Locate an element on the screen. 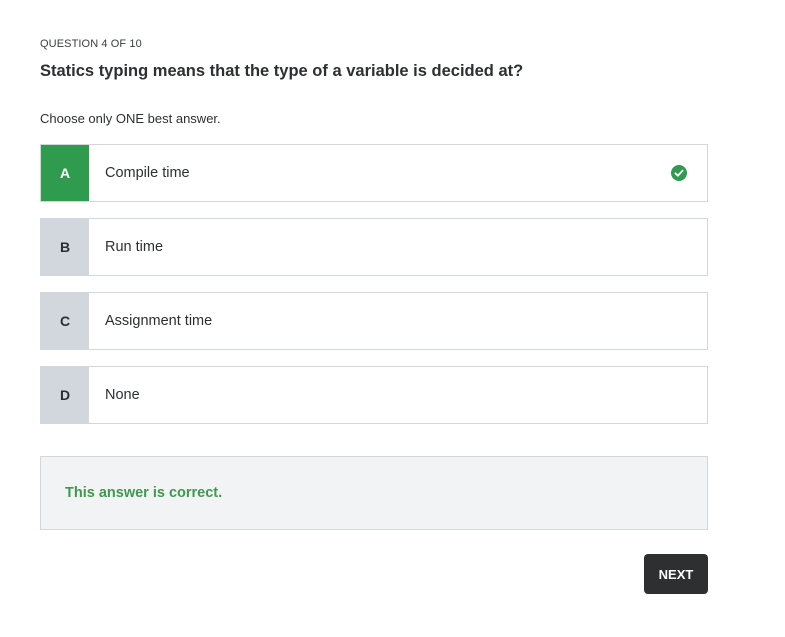 This screenshot has width=785, height=637. option-text: None is located at coordinates (122, 395).